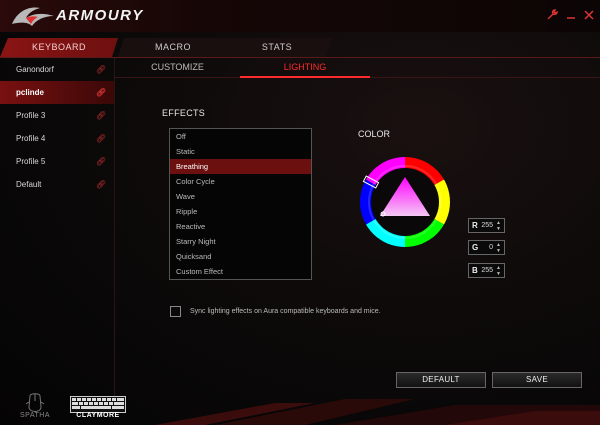 The width and height of the screenshot is (600, 425). What do you see at coordinates (305, 68) in the screenshot?
I see `tab-lighting: LIGHTING` at bounding box center [305, 68].